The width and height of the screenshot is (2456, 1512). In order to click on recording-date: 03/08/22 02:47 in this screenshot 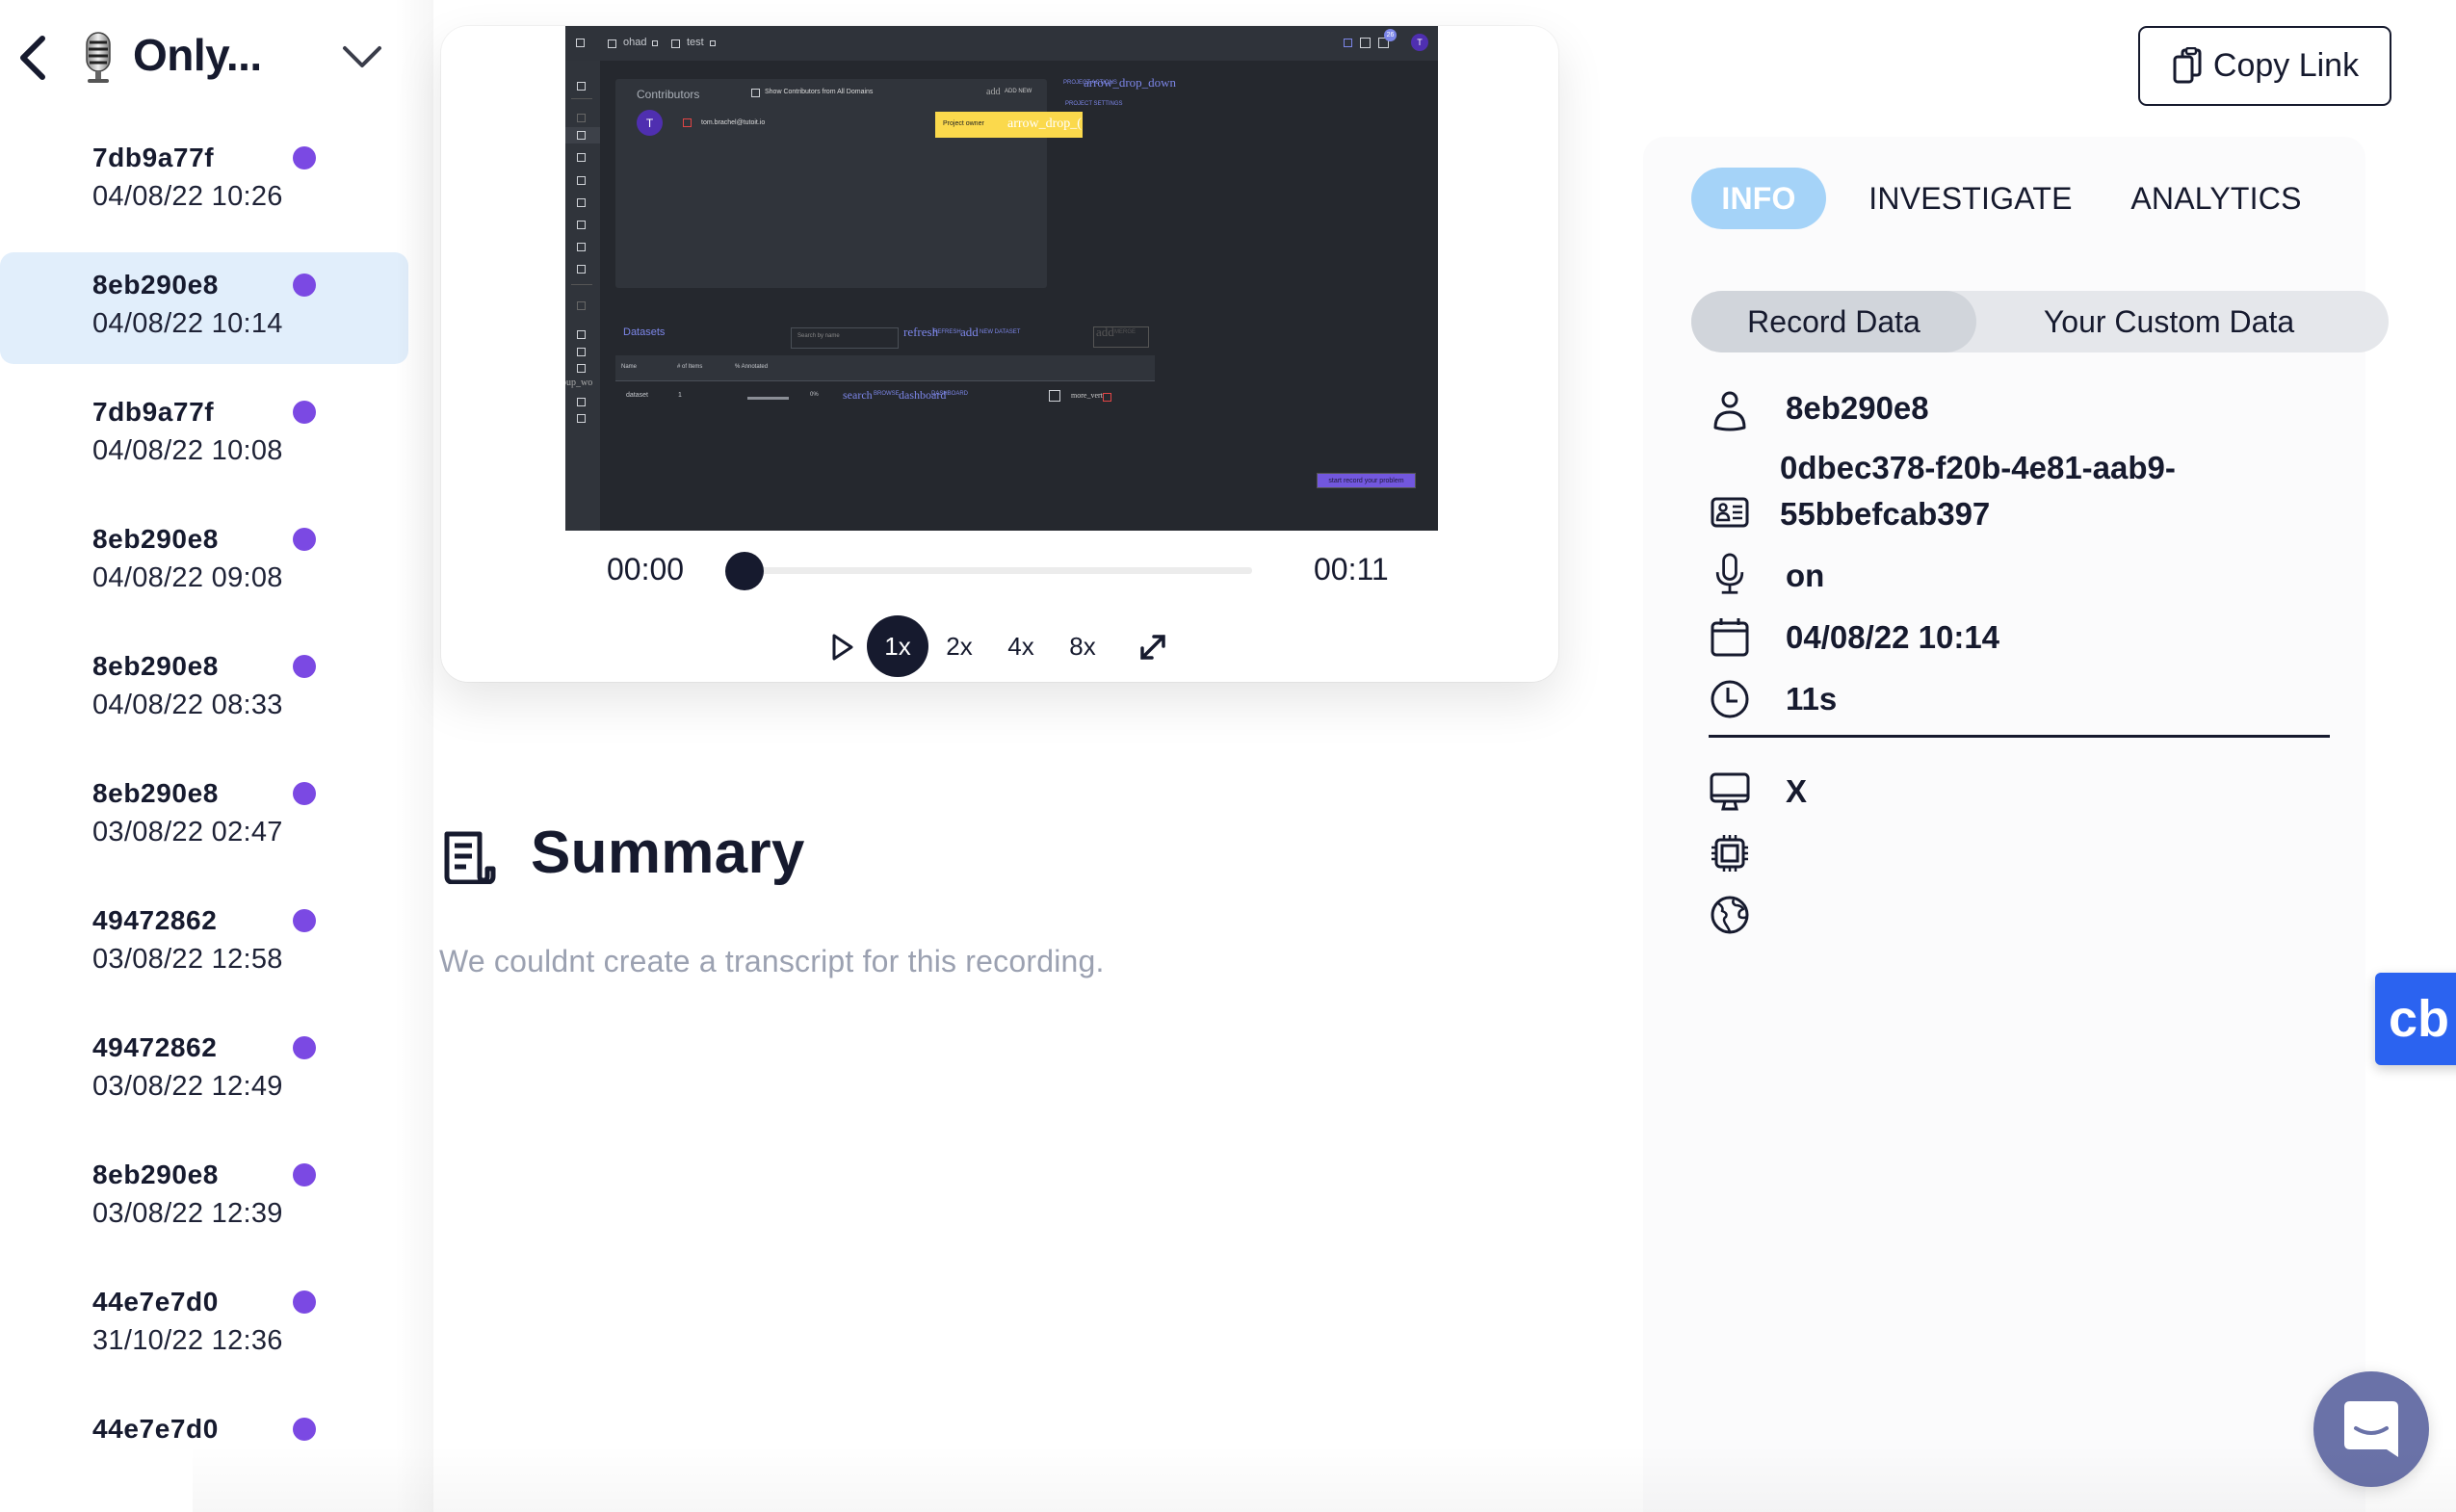, I will do `click(187, 832)`.